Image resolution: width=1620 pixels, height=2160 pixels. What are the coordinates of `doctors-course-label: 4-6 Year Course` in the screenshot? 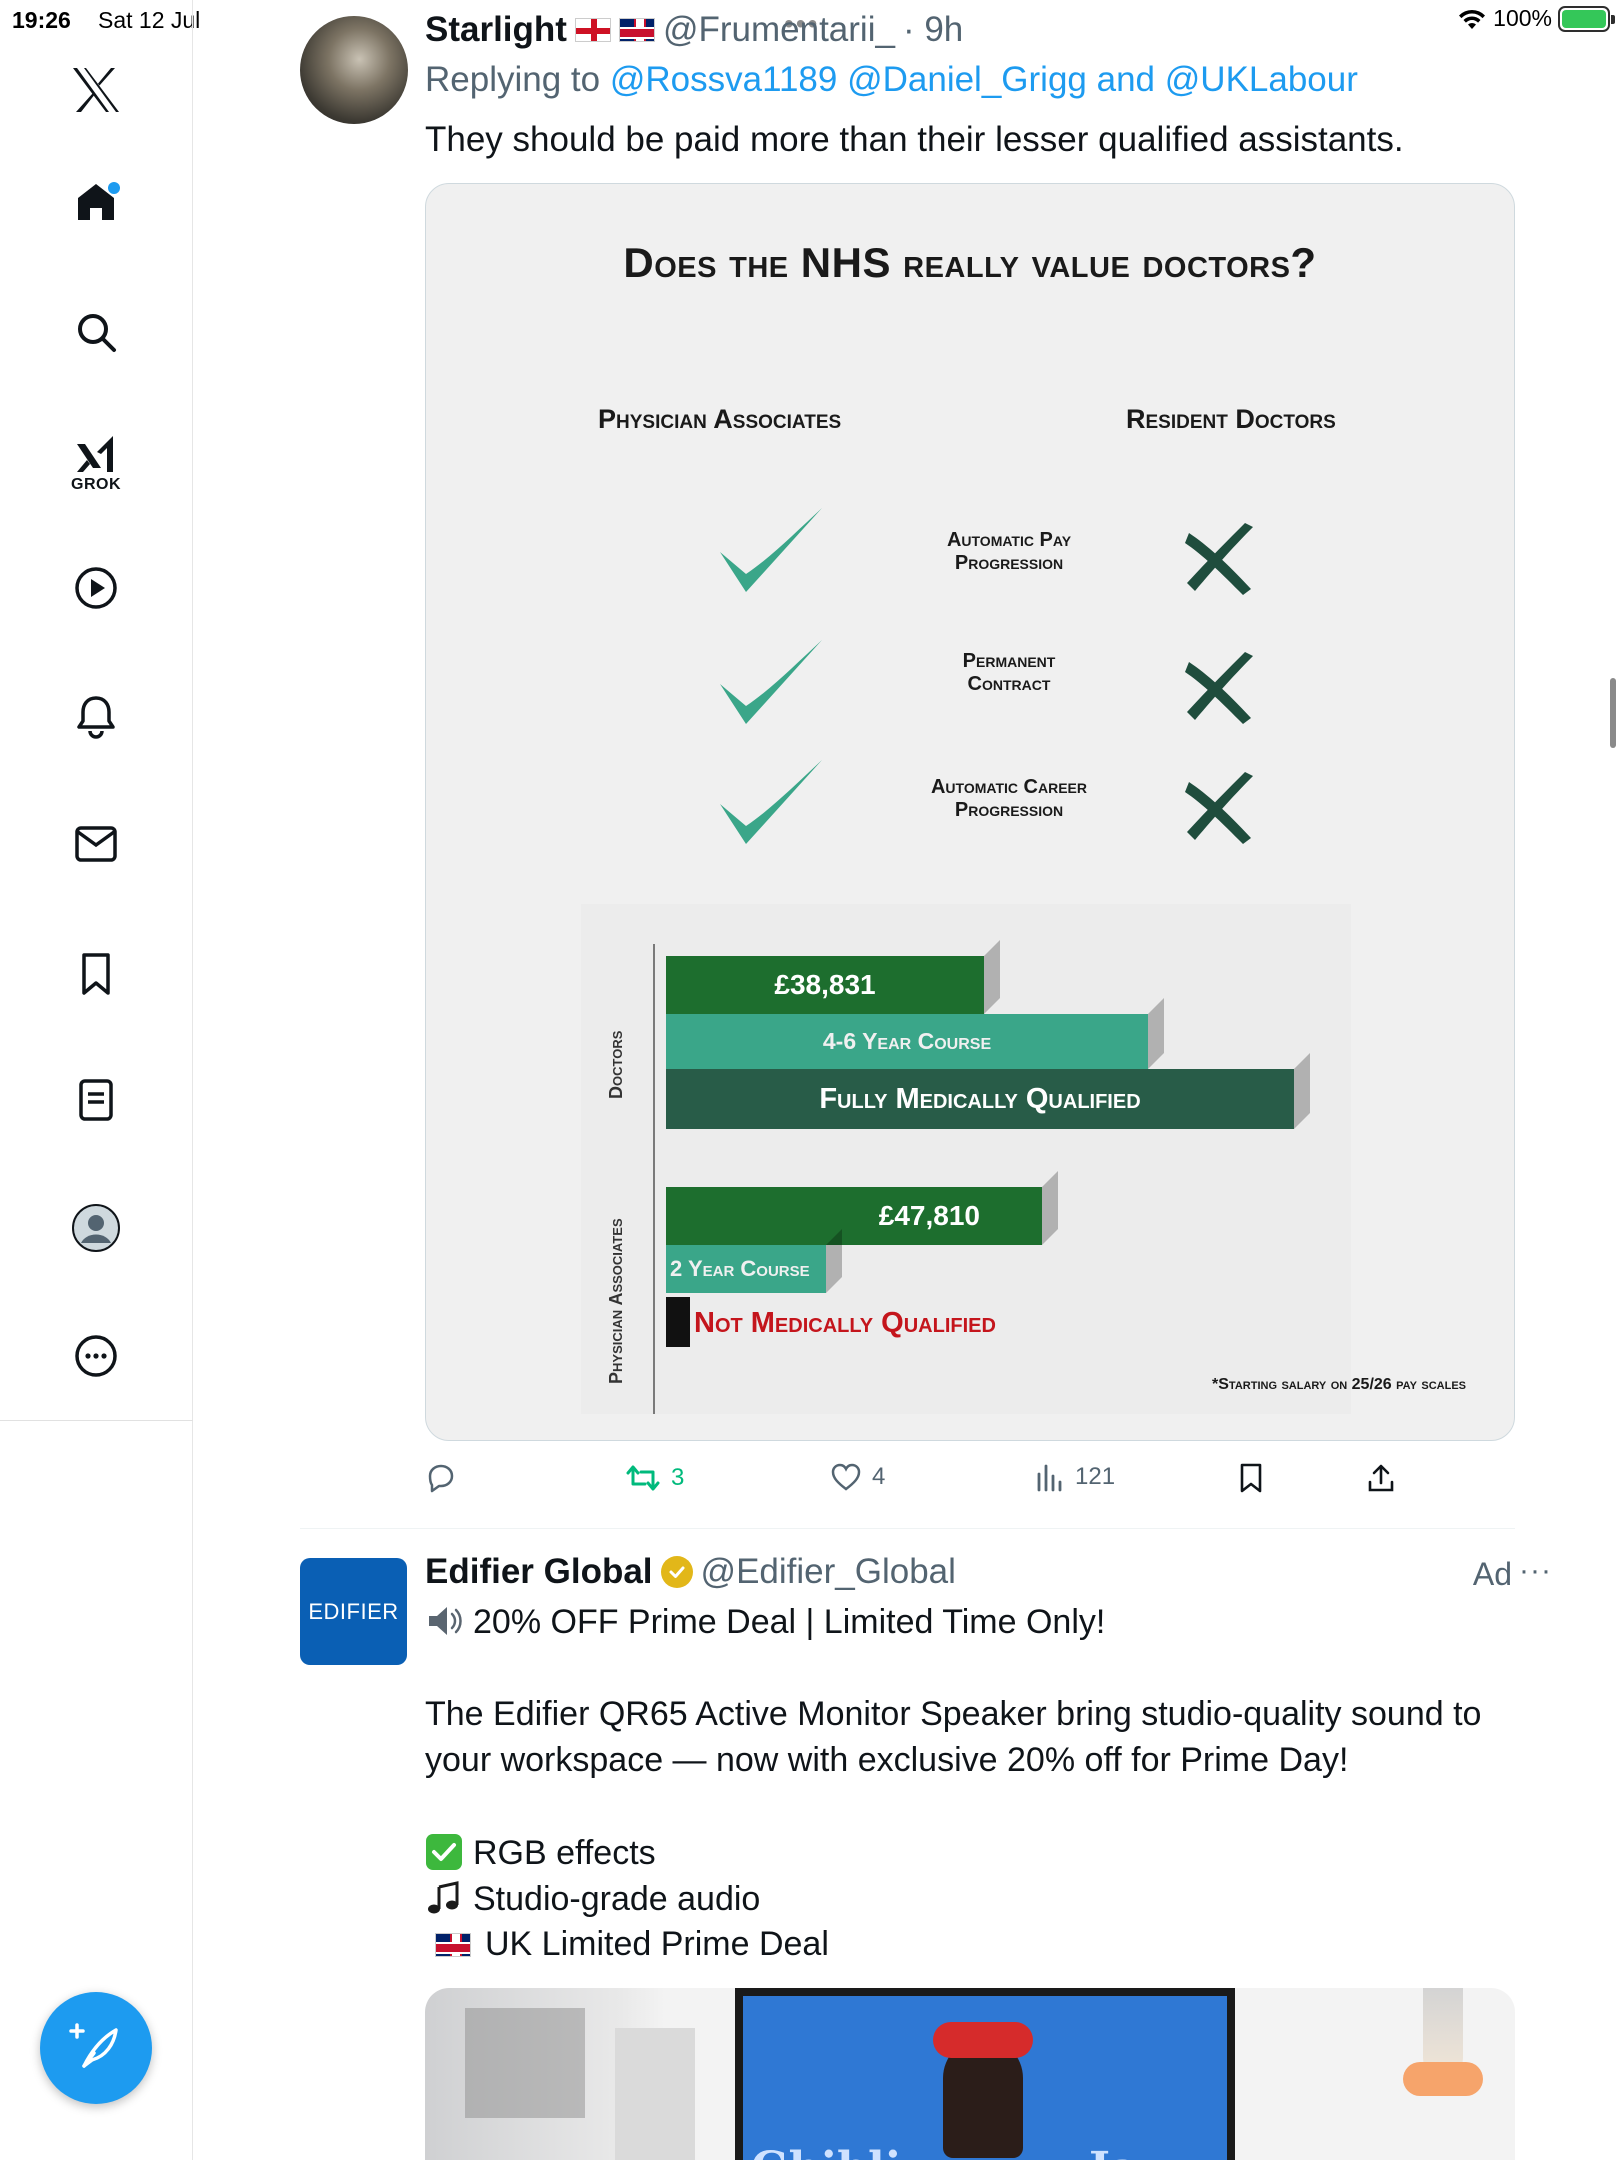 It's located at (907, 1041).